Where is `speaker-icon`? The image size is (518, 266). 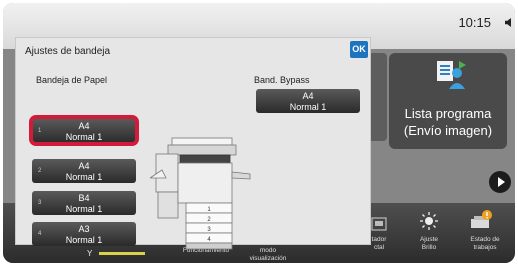
speaker-icon is located at coordinates (508, 22).